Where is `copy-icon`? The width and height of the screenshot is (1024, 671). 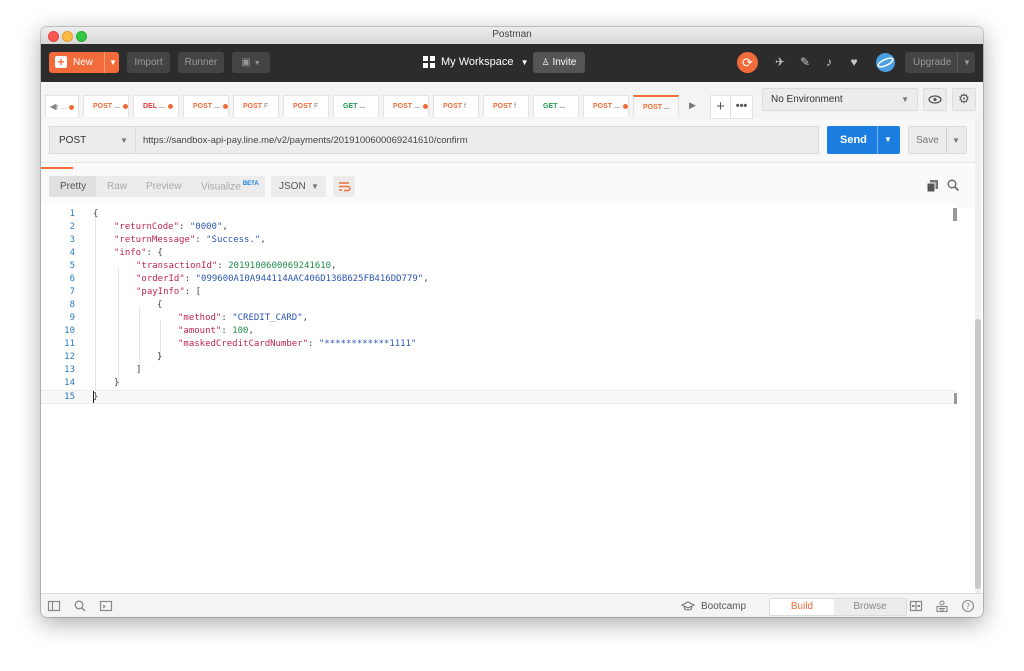 copy-icon is located at coordinates (932, 186).